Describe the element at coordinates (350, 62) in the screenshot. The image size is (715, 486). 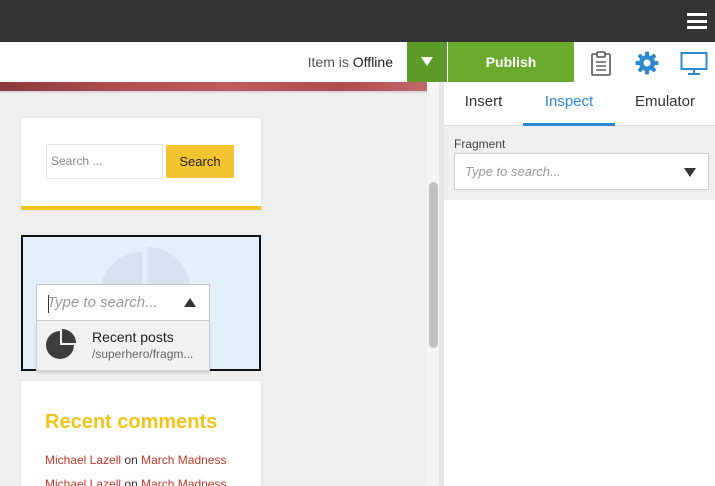
I see `item-status: Item is Offline` at that location.